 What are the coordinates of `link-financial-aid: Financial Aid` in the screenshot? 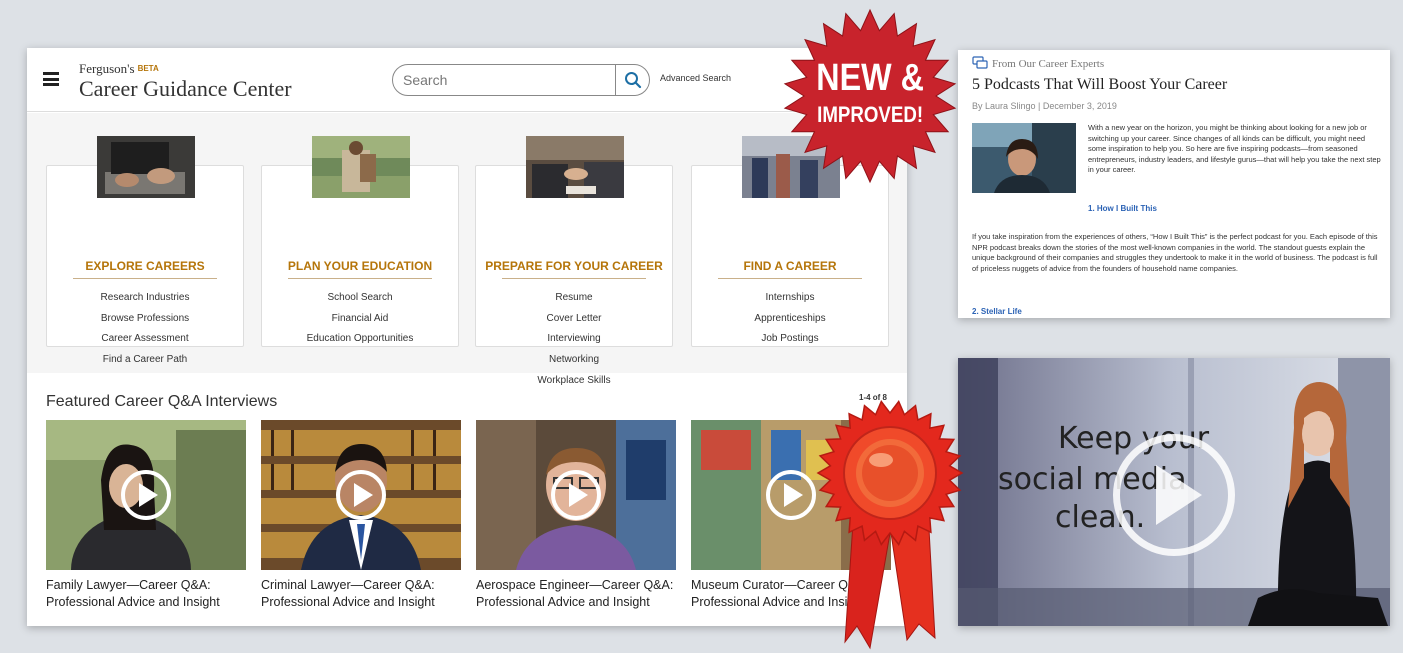 It's located at (360, 319).